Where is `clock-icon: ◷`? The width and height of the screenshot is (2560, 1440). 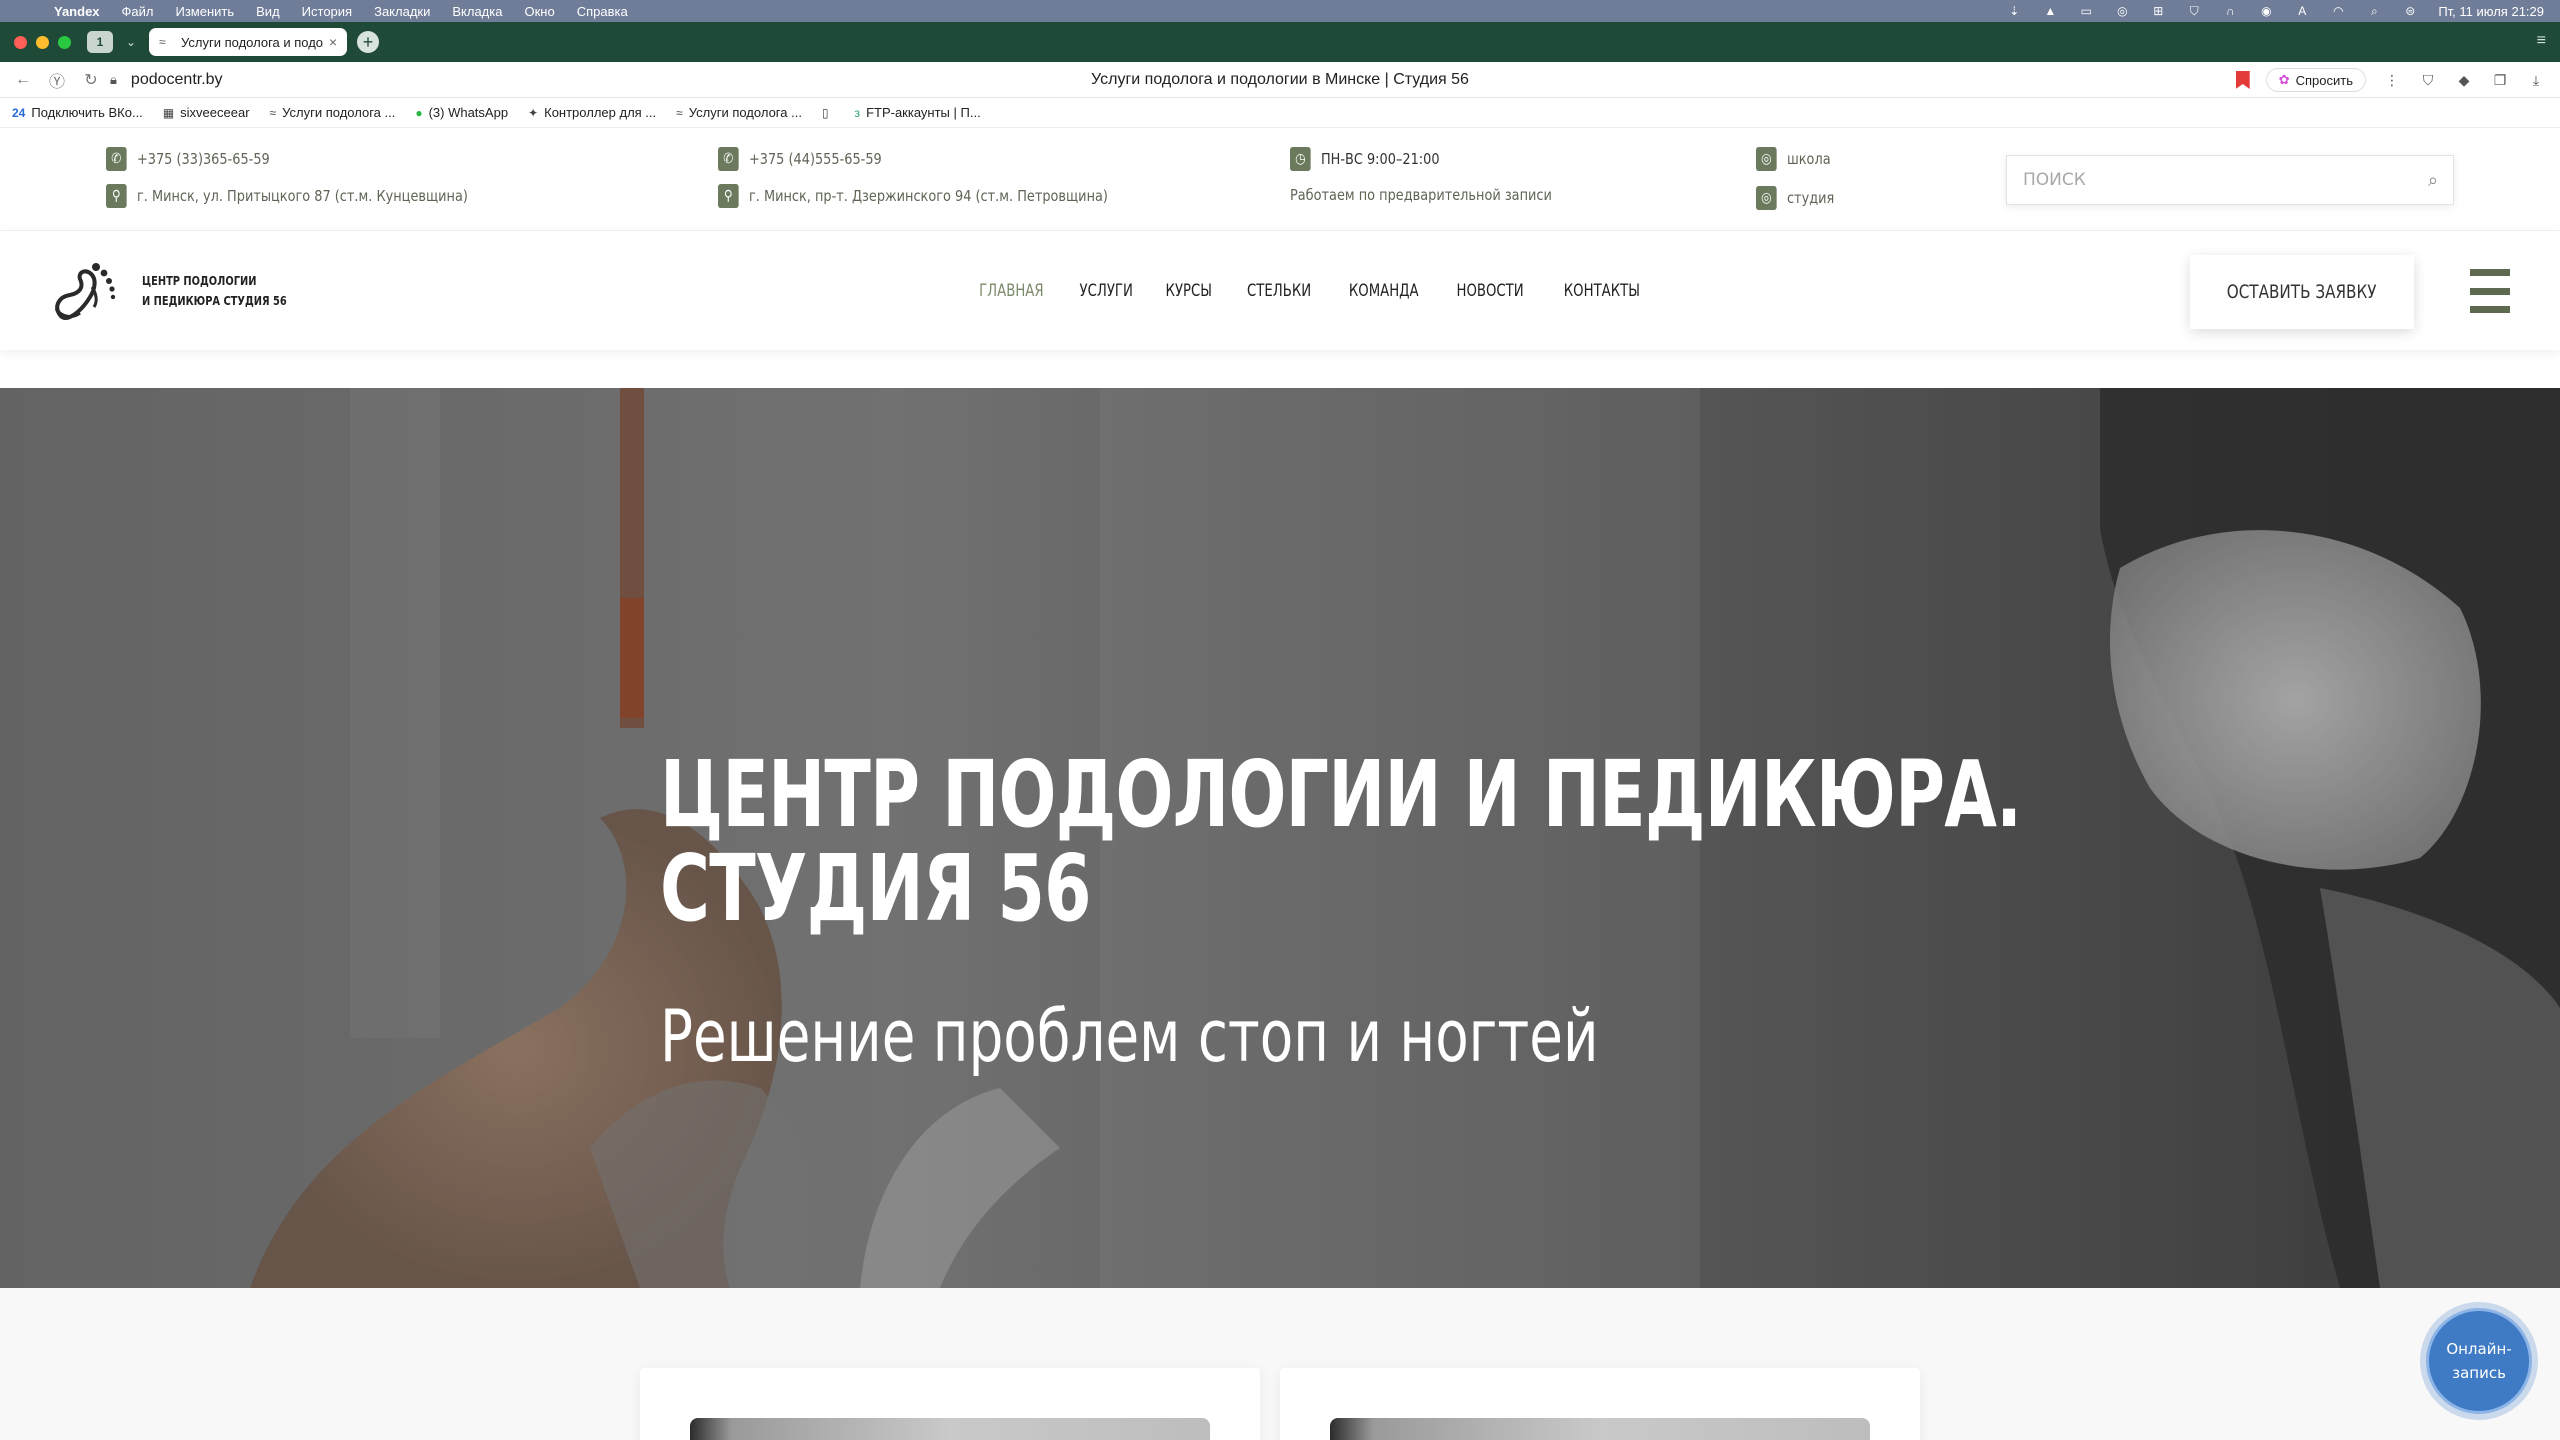
clock-icon: ◷ is located at coordinates (1300, 159).